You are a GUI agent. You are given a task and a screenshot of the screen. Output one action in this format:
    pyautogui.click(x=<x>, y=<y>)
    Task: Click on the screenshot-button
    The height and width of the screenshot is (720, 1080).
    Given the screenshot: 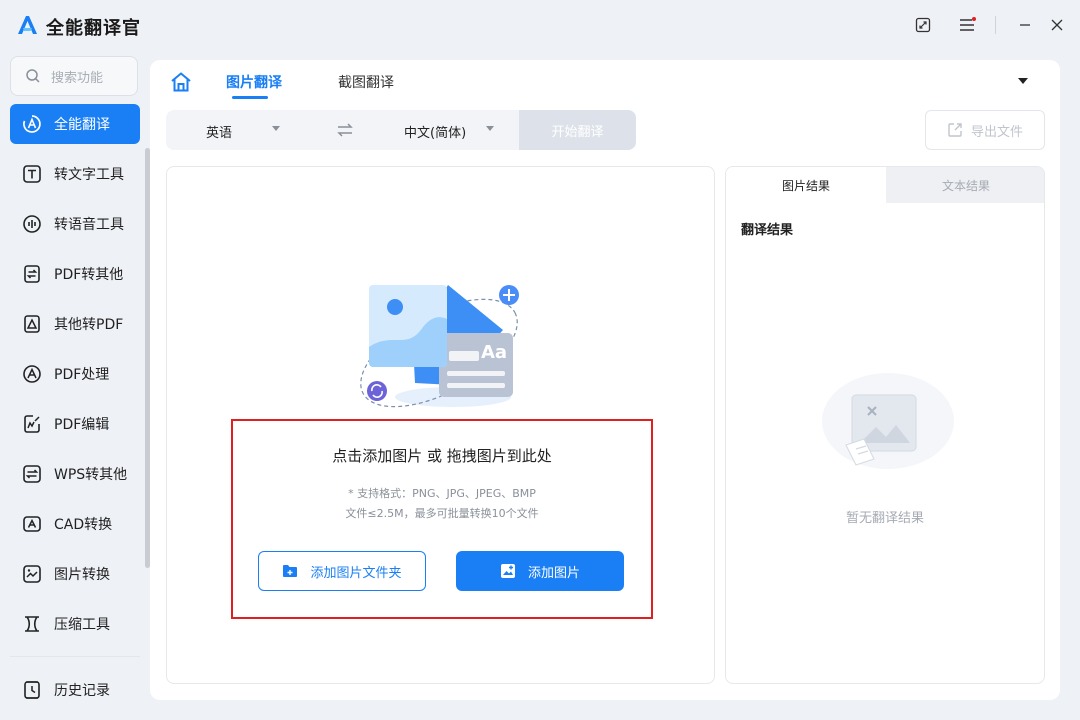 What is the action you would take?
    pyautogui.click(x=923, y=25)
    